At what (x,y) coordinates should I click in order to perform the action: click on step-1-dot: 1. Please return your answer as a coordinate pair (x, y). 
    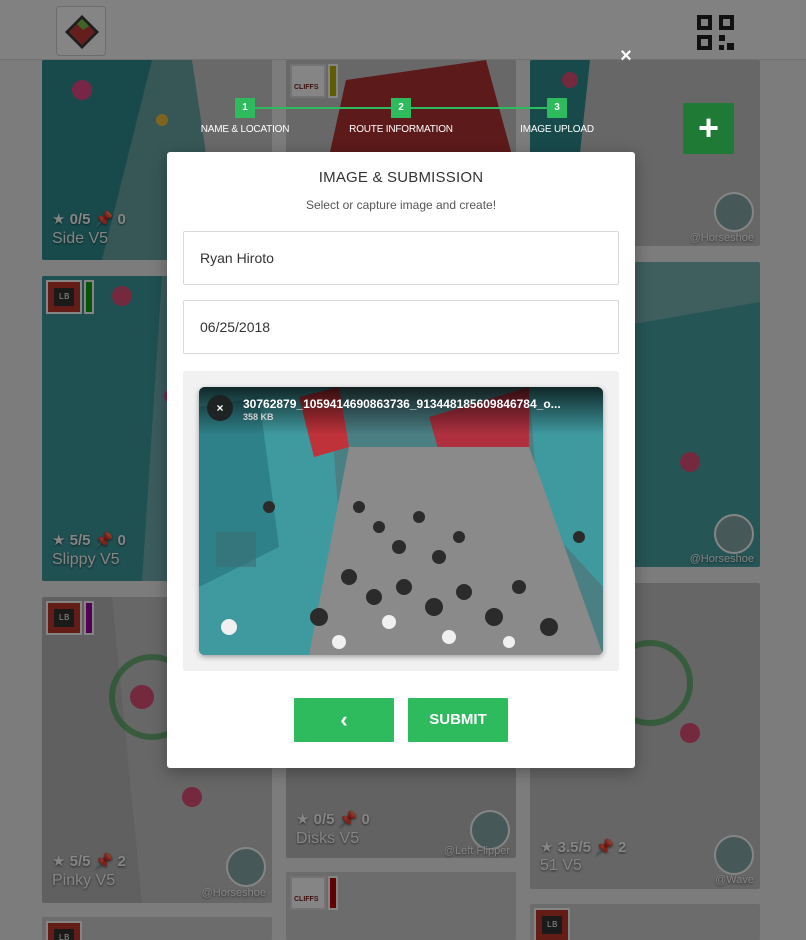
    Looking at the image, I should click on (245, 108).